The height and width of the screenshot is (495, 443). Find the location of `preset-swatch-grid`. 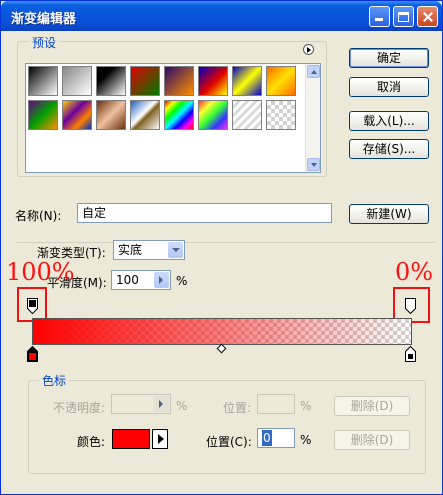

preset-swatch-grid is located at coordinates (173, 118).